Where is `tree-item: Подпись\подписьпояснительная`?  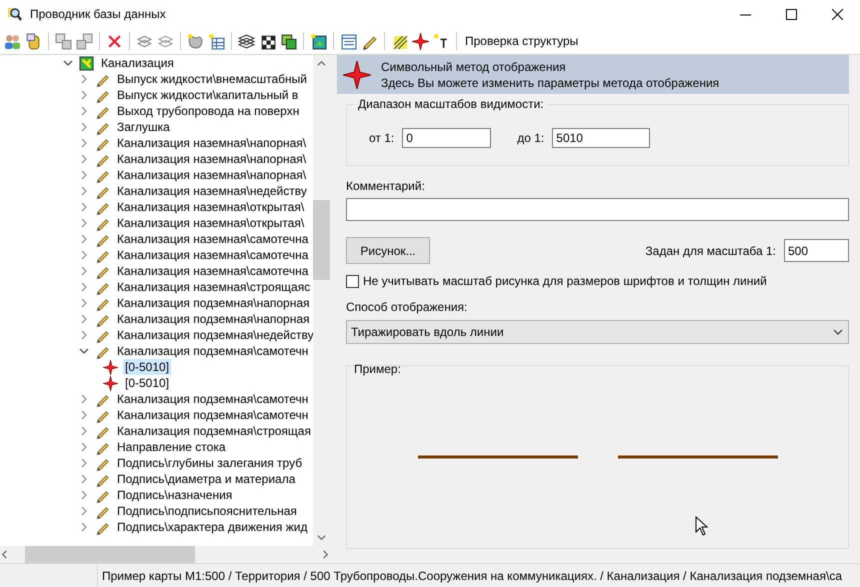 tree-item: Подпись\подписьпояснительная is located at coordinates (207, 511).